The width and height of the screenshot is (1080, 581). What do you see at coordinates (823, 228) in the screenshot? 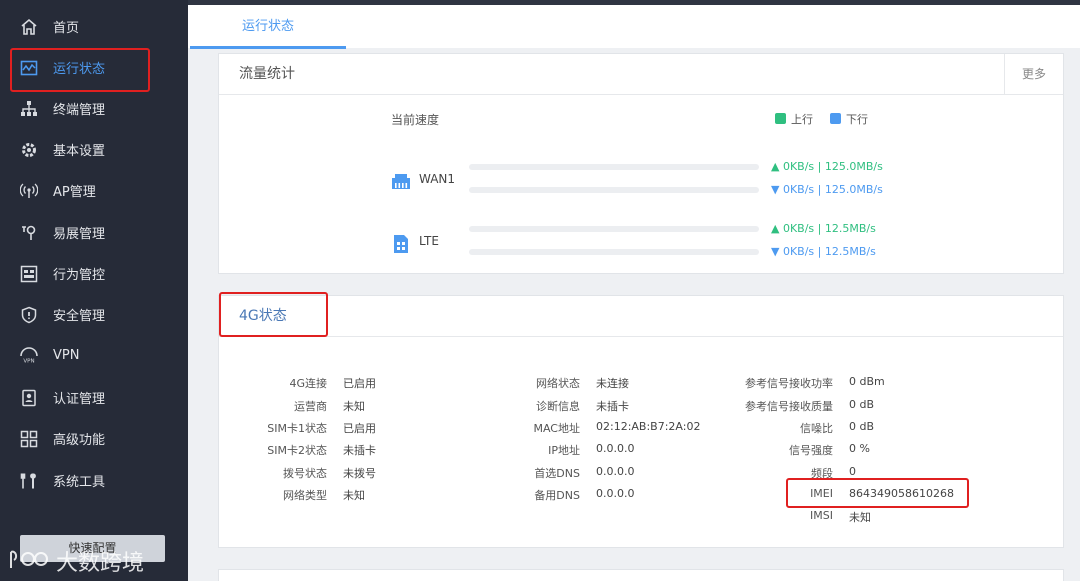
I see `lte-up-rate: ▲ 0KB/s | 12.5MB/s` at bounding box center [823, 228].